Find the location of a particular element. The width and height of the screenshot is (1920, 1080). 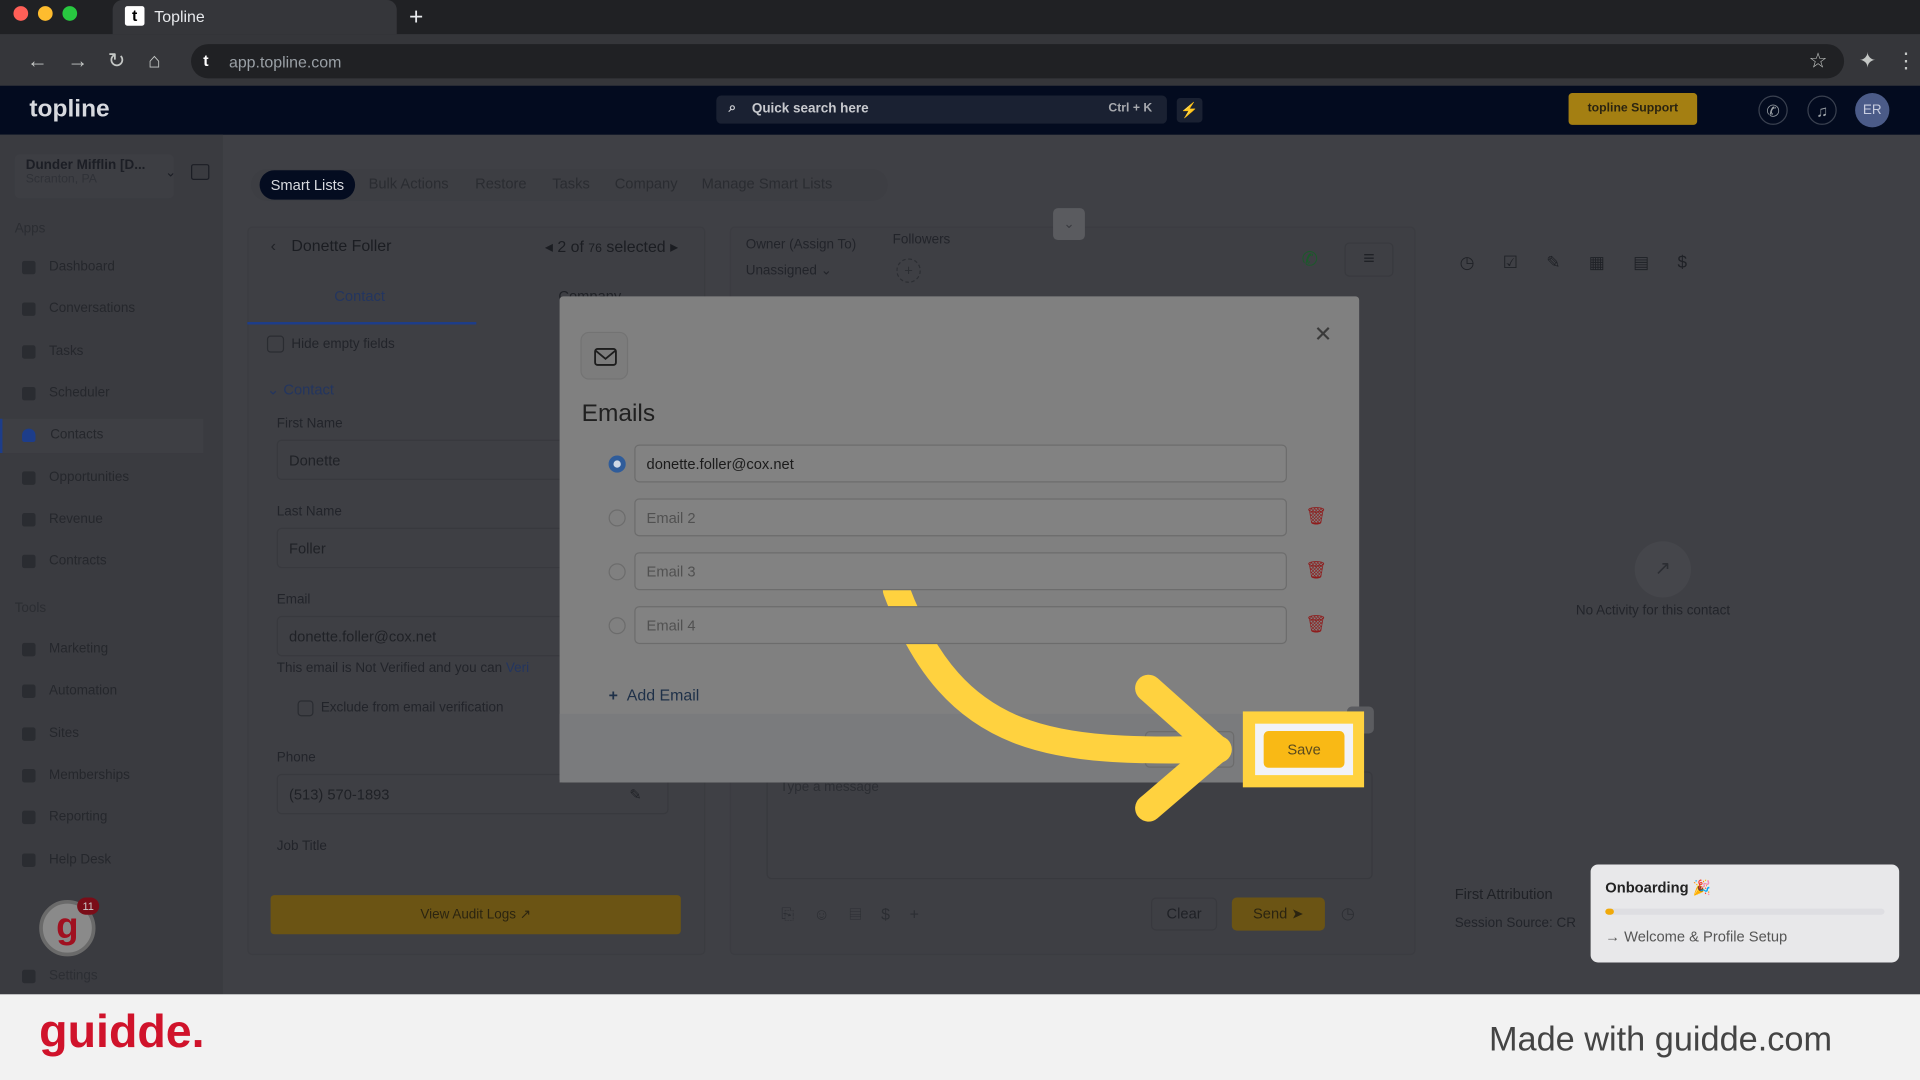

sidebar-item-label: Conversations is located at coordinates (92, 309).